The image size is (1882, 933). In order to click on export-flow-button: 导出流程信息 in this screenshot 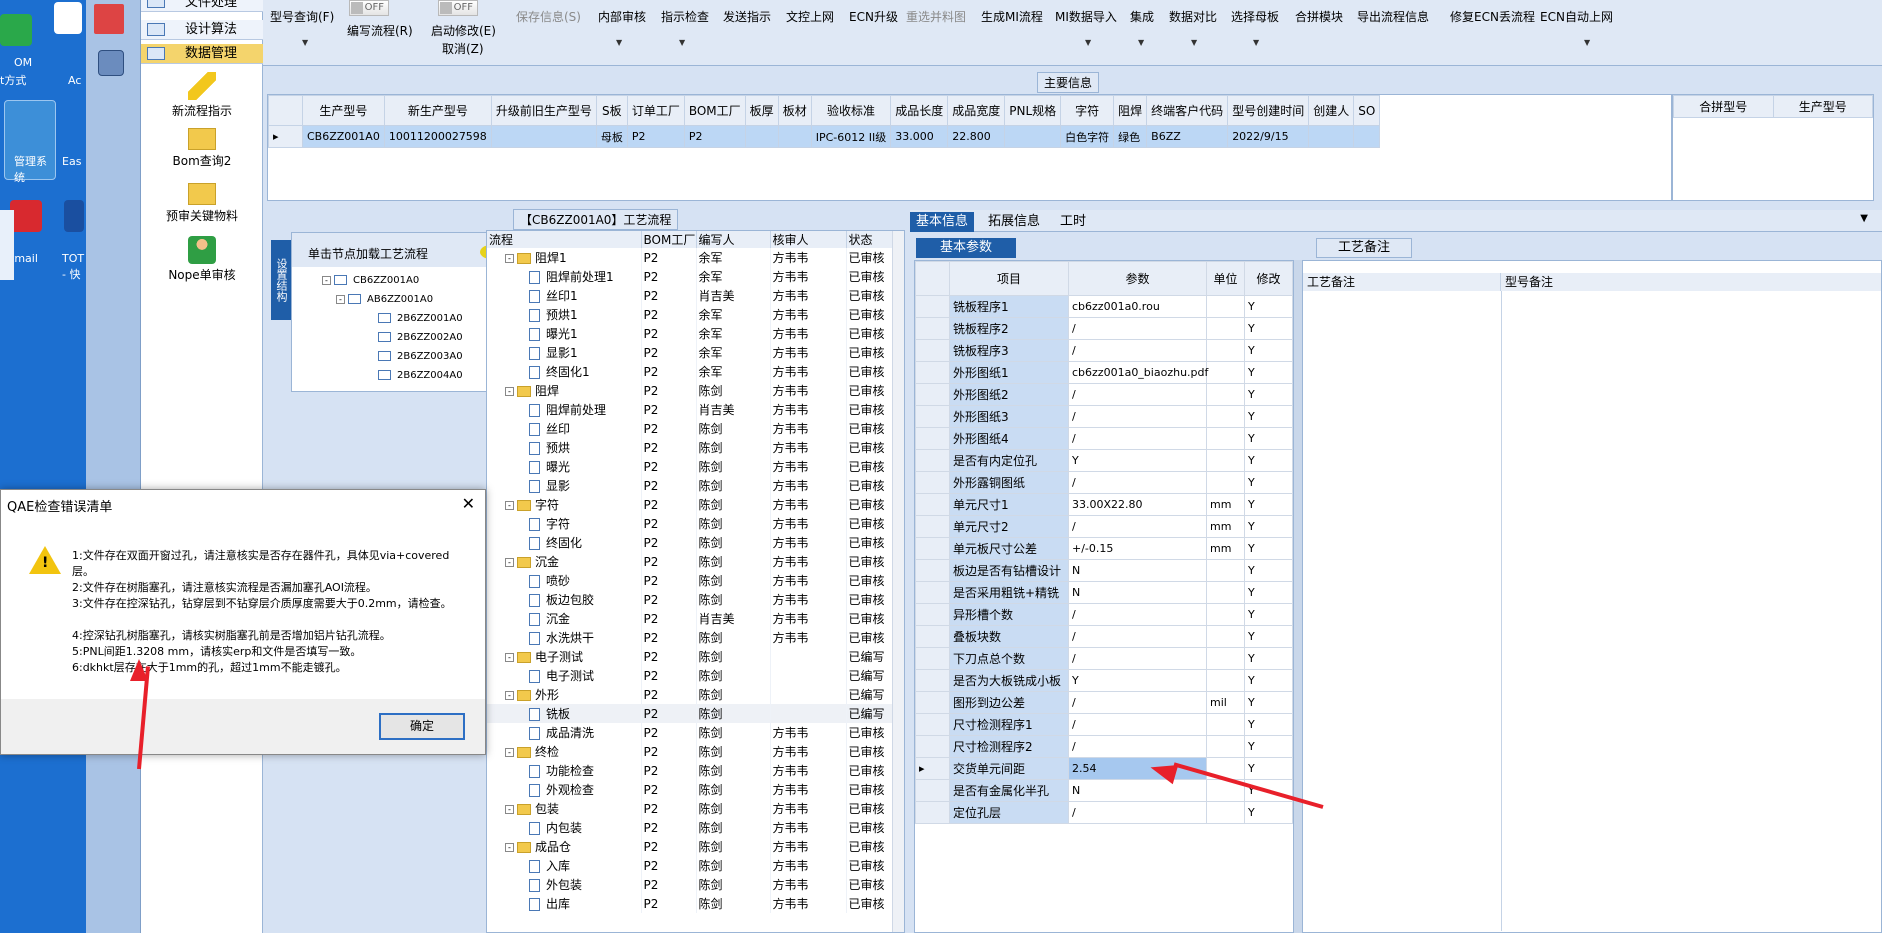, I will do `click(1393, 16)`.